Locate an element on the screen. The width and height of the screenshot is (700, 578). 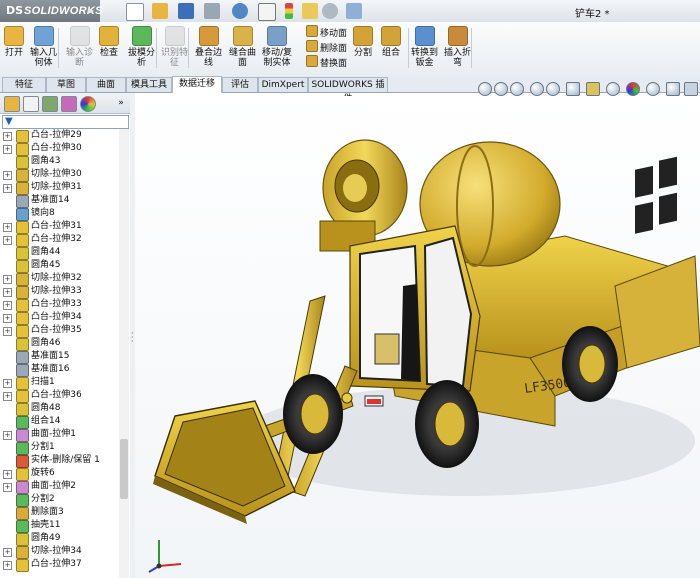
toolbar-tool-5: 识别特 征 is located at coordinates (174, 47).